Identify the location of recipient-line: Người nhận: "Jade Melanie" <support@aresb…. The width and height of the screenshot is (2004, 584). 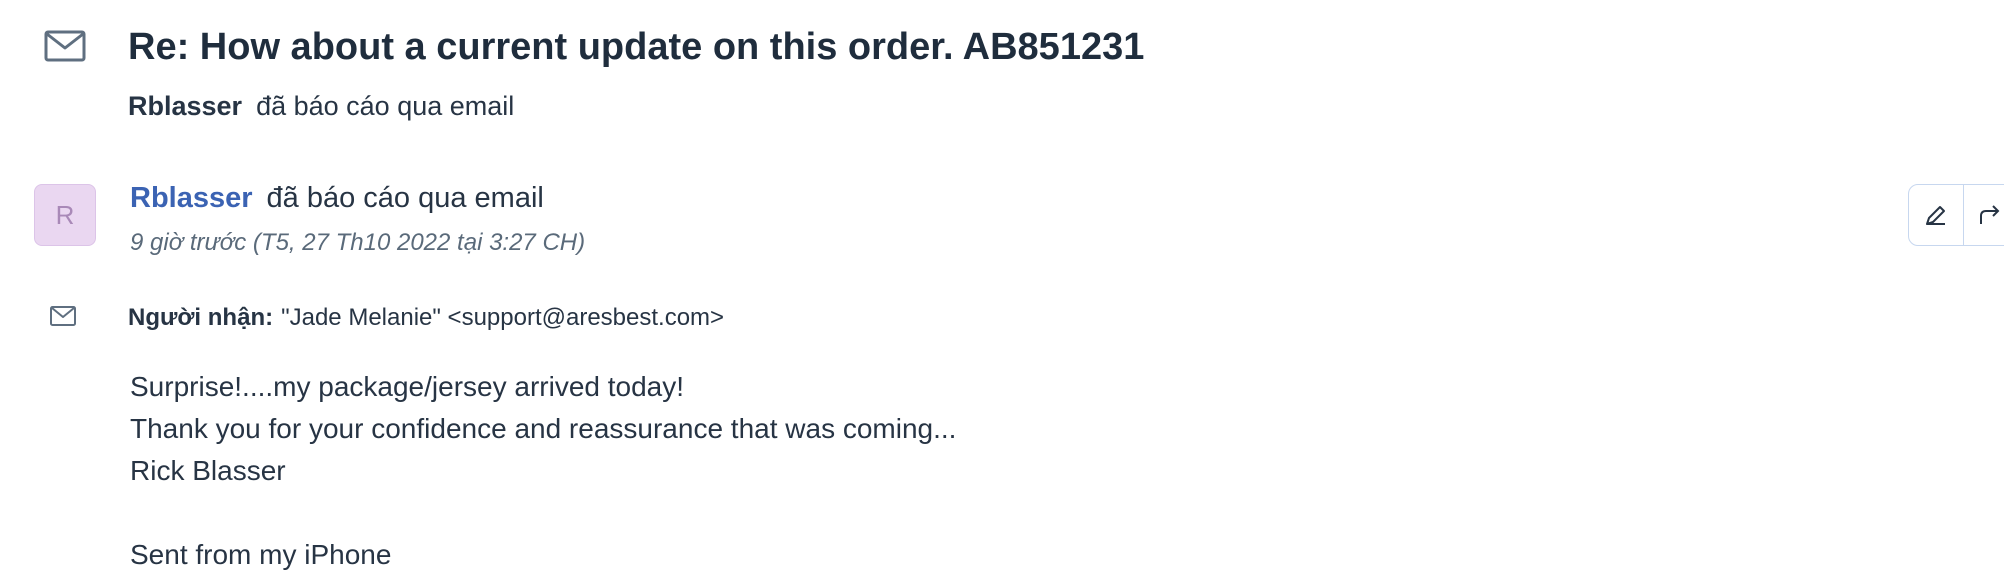
(426, 318).